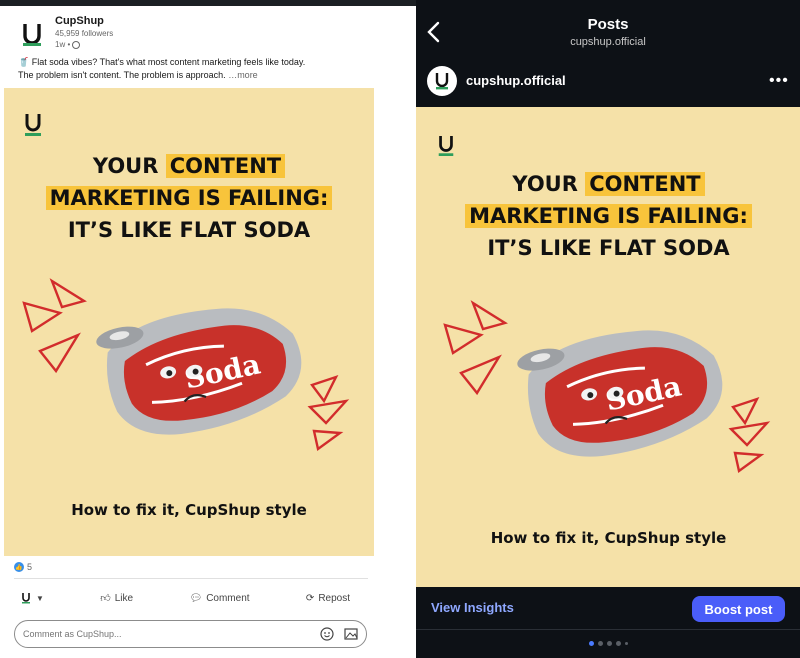  What do you see at coordinates (19, 567) in the screenshot?
I see `like-reaction-icon: 👍` at bounding box center [19, 567].